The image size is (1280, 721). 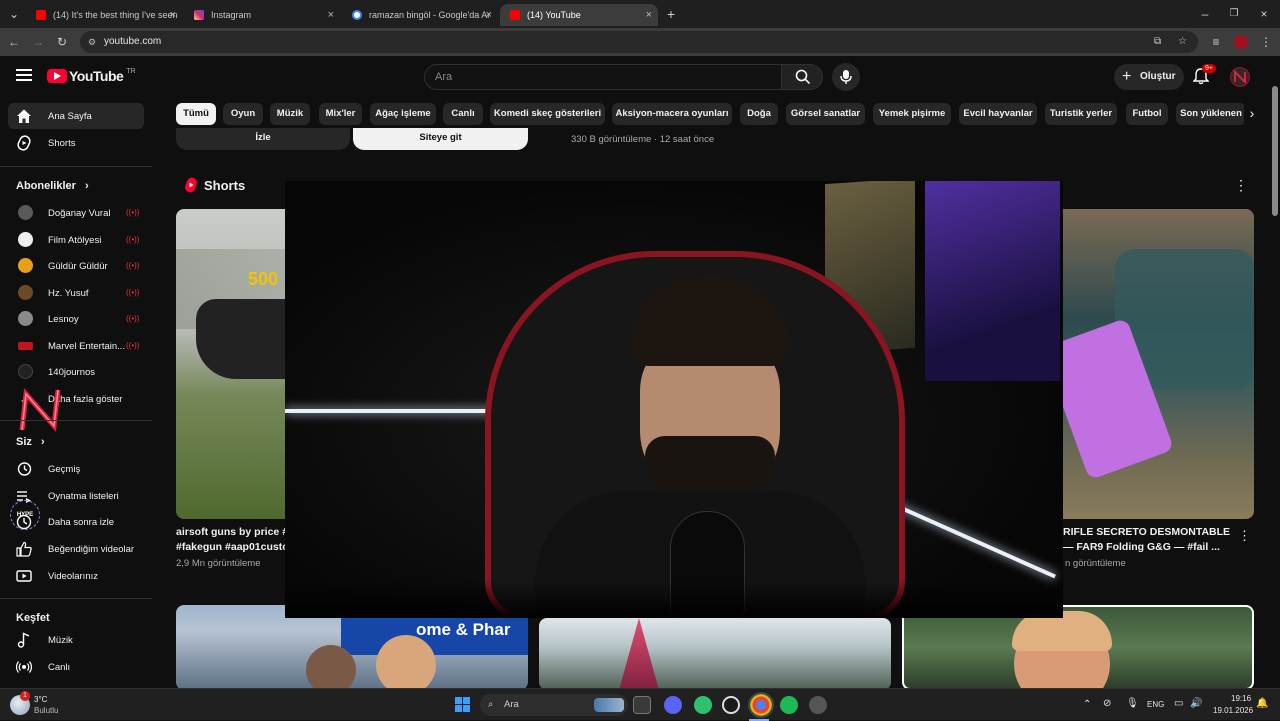 I want to click on taskbar-search-input: ⌕ Ara, so click(x=554, y=705).